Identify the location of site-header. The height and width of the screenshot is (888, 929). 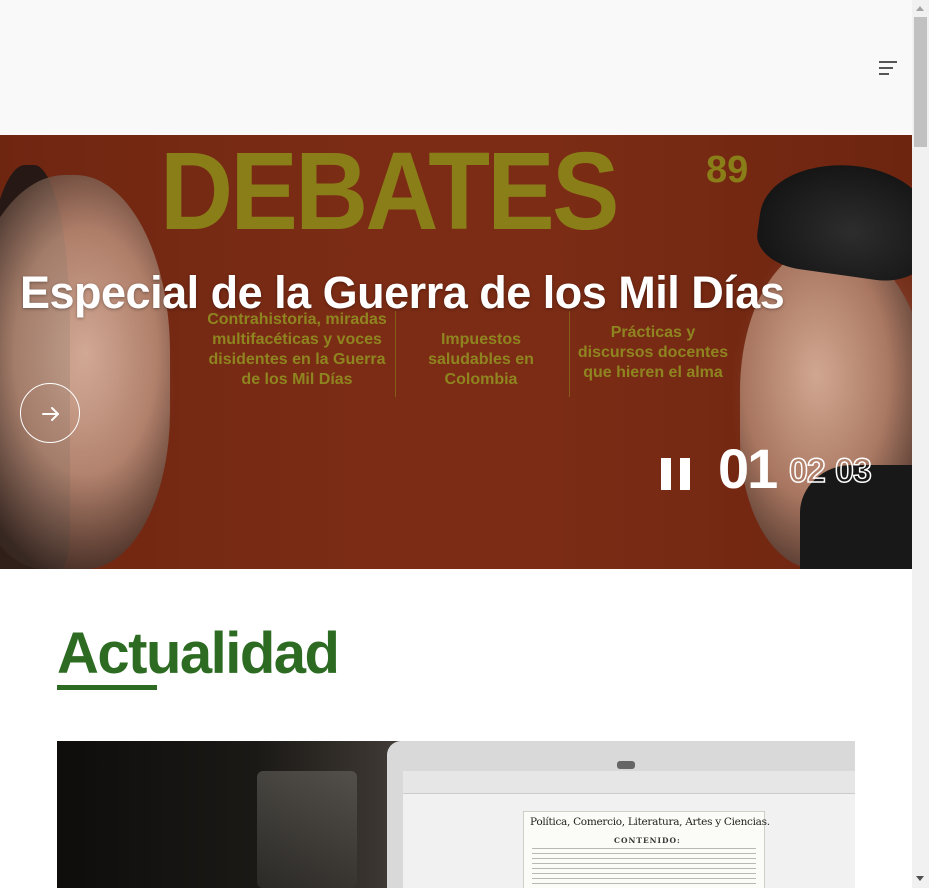
(456, 67).